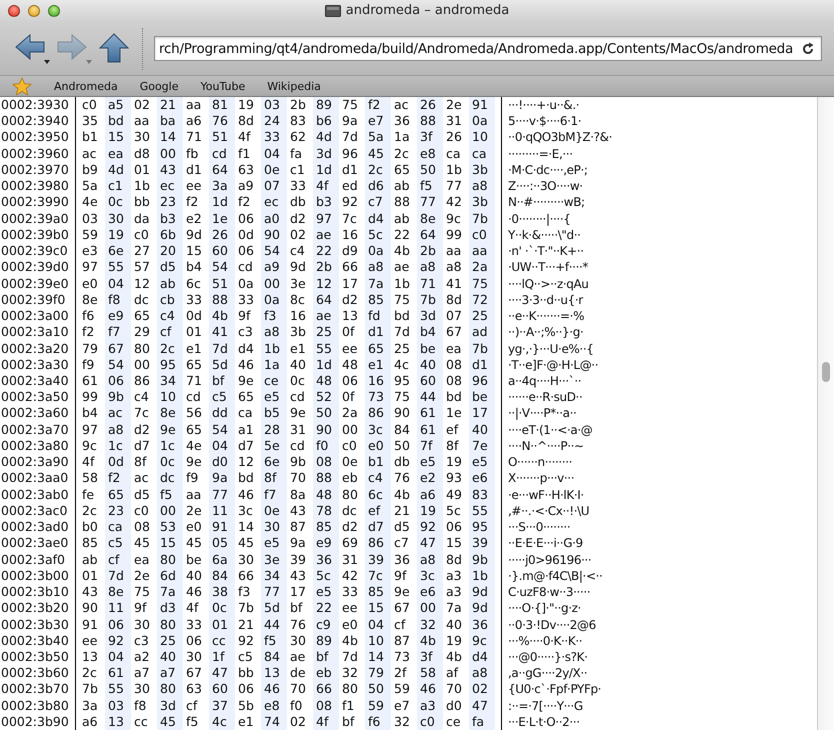 This screenshot has height=730, width=834. Describe the element at coordinates (545, 381) in the screenshot. I see `ascii-text: a··4q····H···`··` at that location.